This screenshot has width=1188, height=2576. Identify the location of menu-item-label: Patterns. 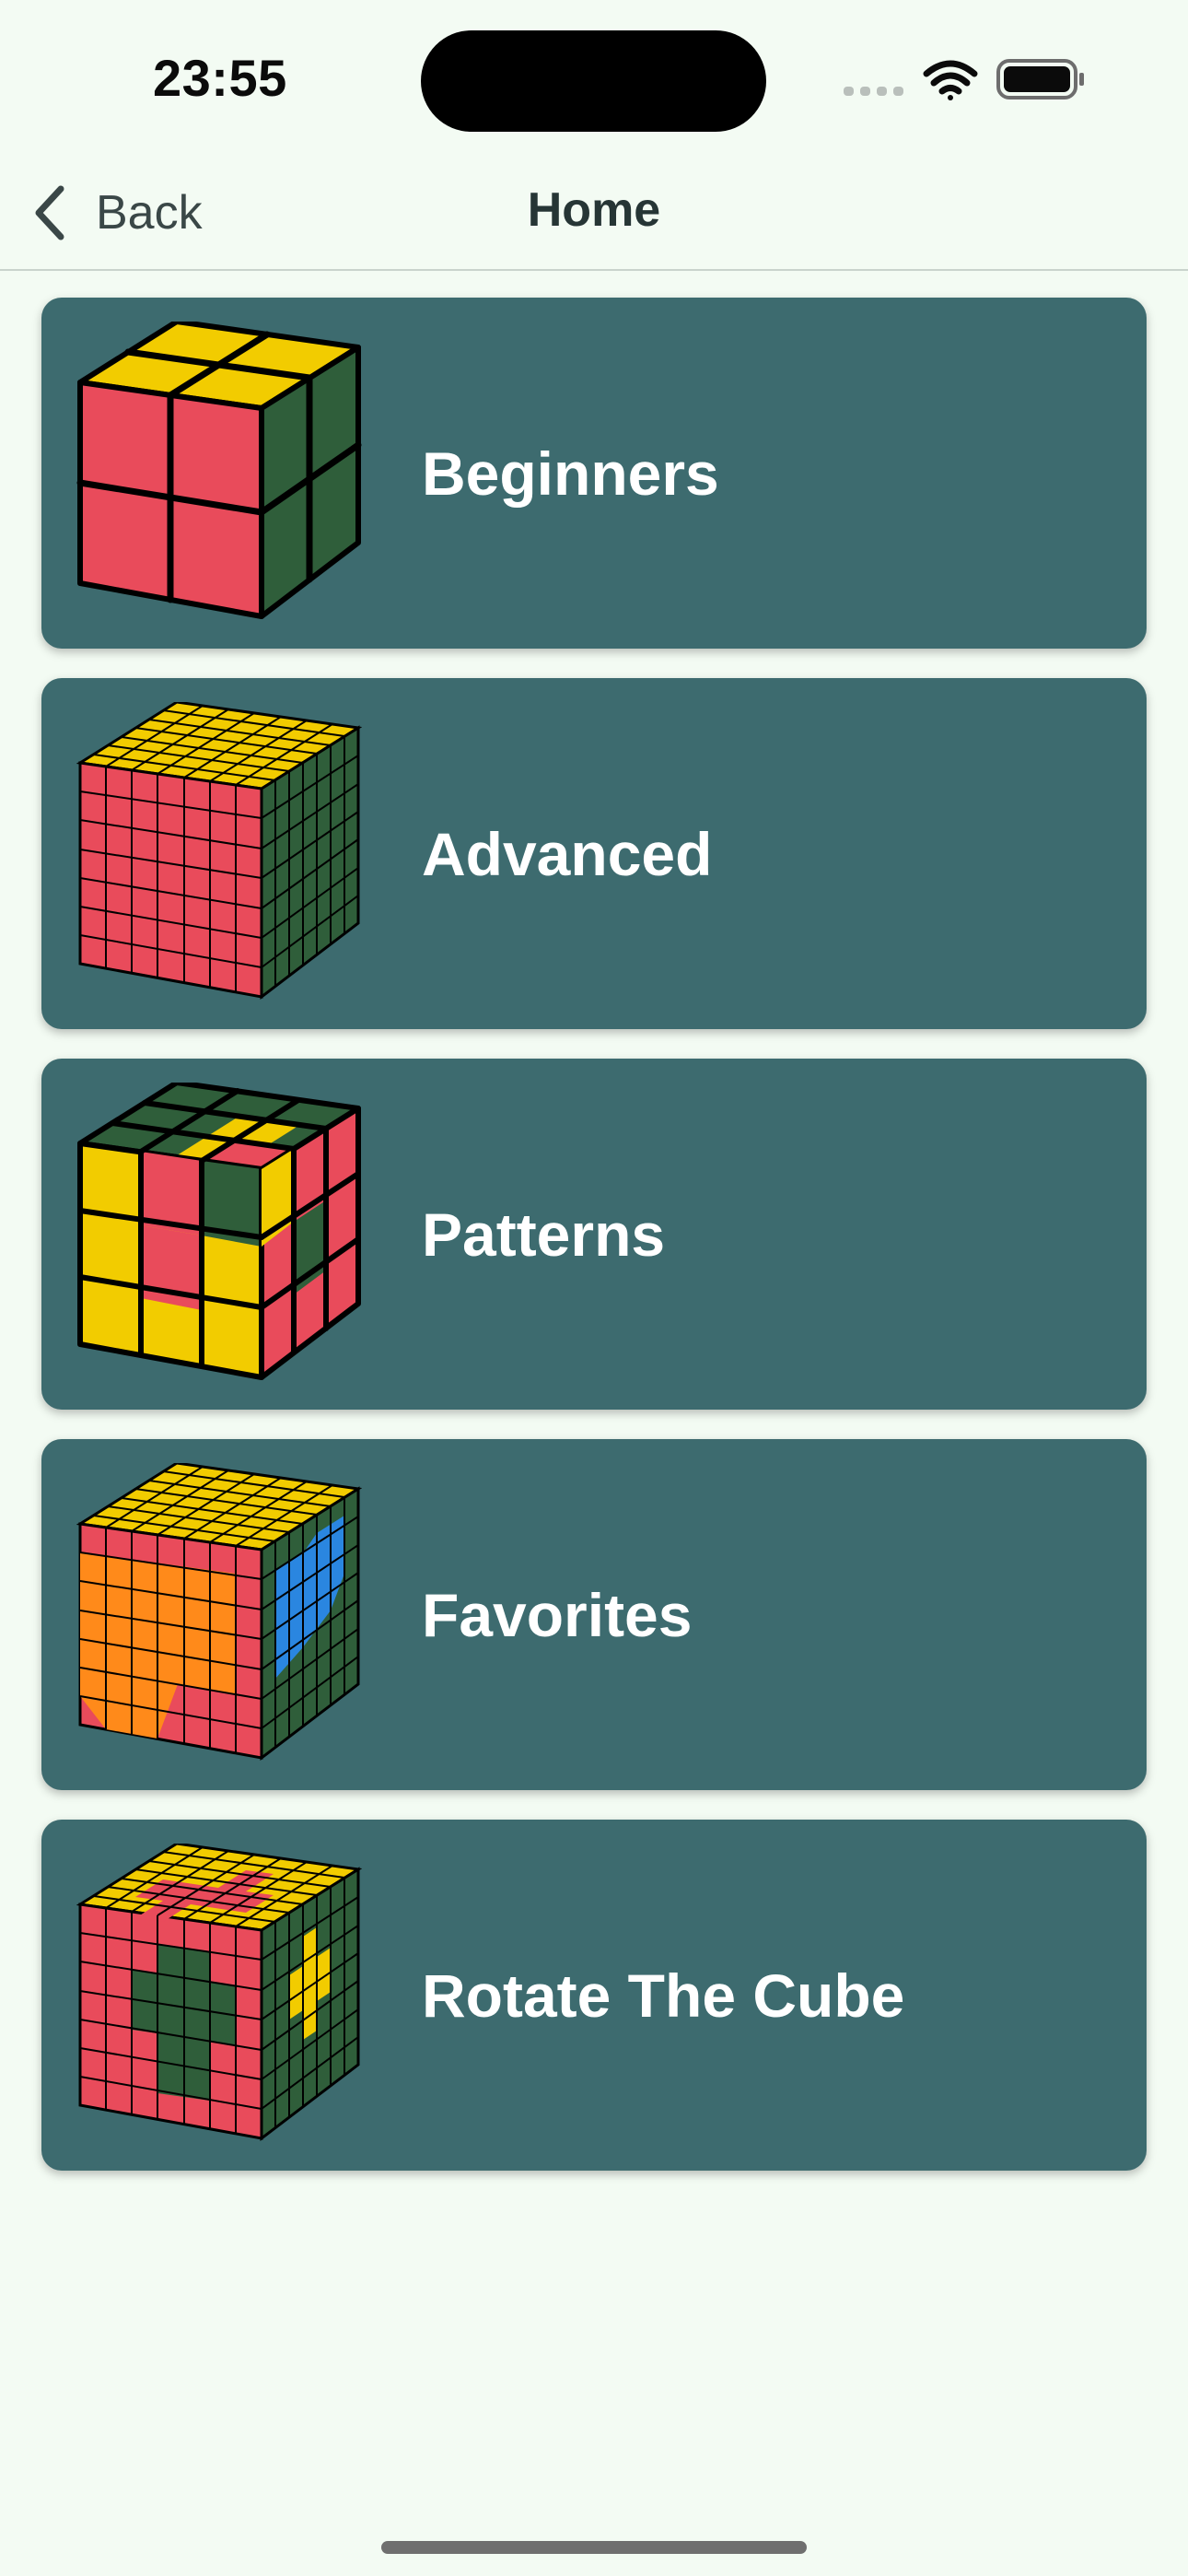
(544, 1234).